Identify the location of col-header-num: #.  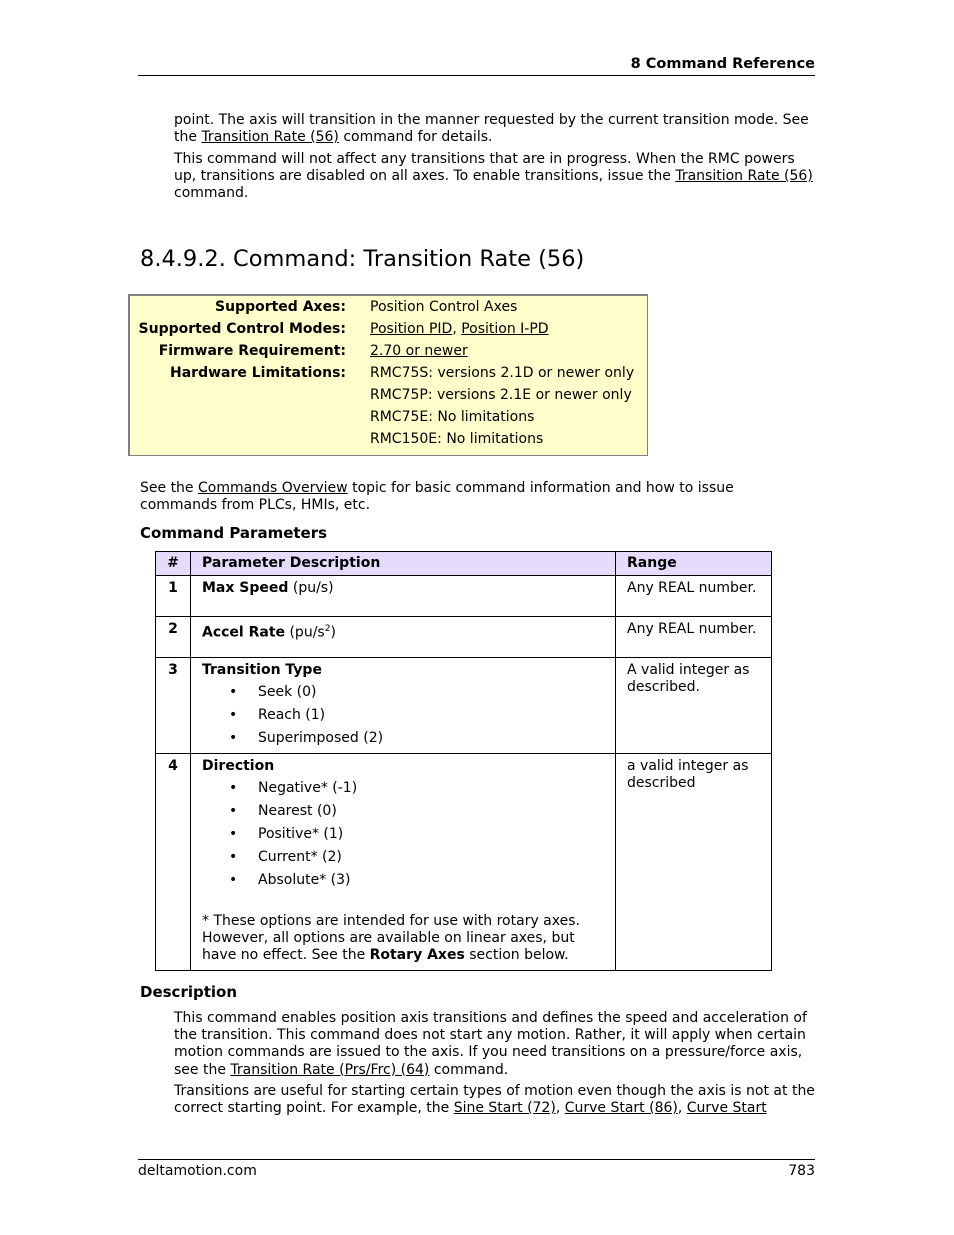
(173, 563).